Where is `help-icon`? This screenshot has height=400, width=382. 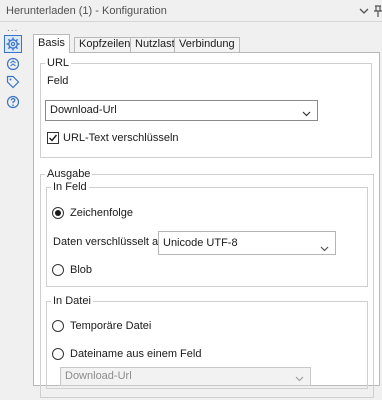
help-icon is located at coordinates (13, 102).